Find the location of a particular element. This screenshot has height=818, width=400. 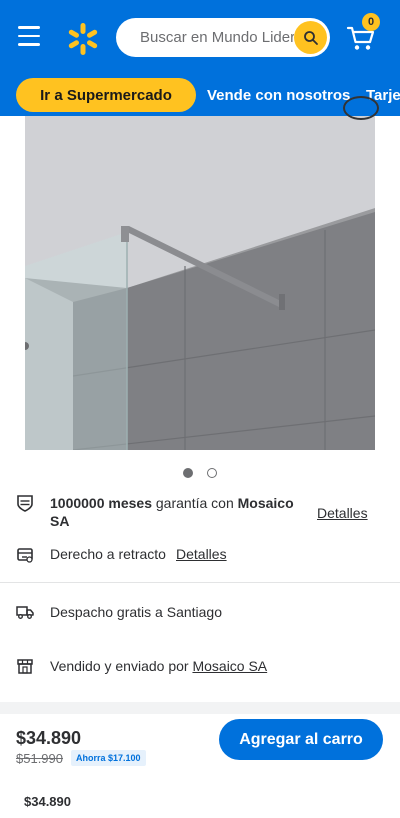

warranty-details-link: Detalles is located at coordinates (342, 513).